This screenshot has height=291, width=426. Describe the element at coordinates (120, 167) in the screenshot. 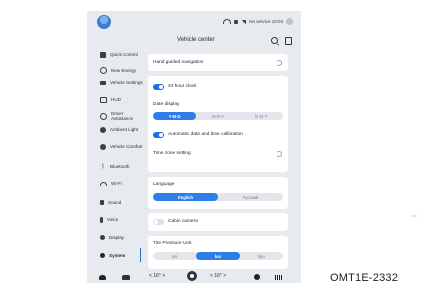

I see `sidebar-item-label: Bluetooth` at that location.